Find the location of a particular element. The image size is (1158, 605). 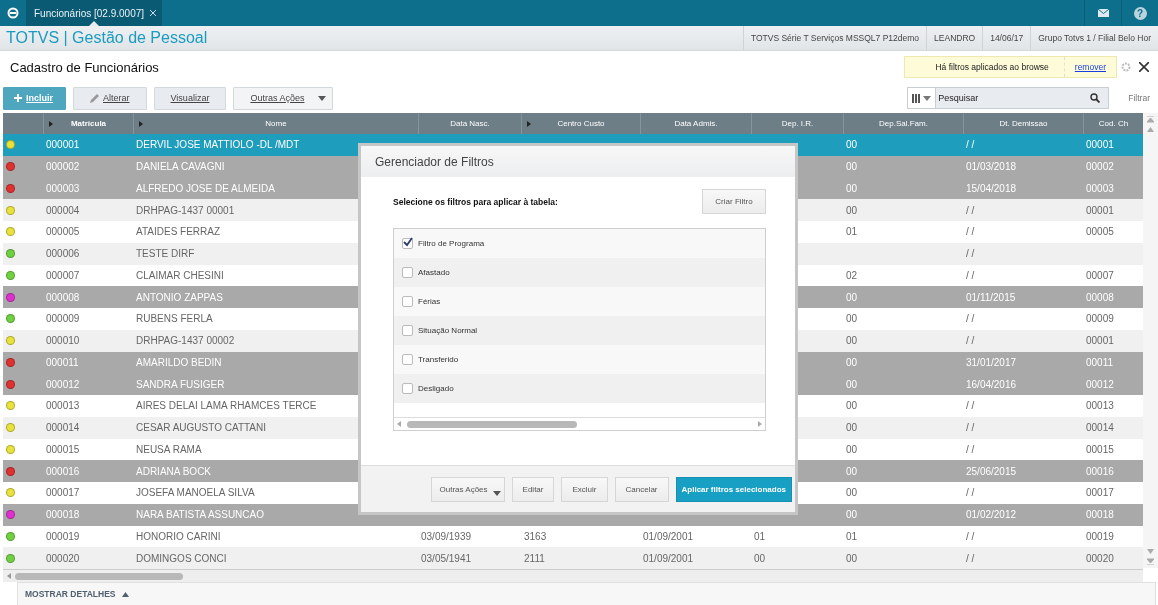

table-cell: 00003 is located at coordinates (1100, 188).